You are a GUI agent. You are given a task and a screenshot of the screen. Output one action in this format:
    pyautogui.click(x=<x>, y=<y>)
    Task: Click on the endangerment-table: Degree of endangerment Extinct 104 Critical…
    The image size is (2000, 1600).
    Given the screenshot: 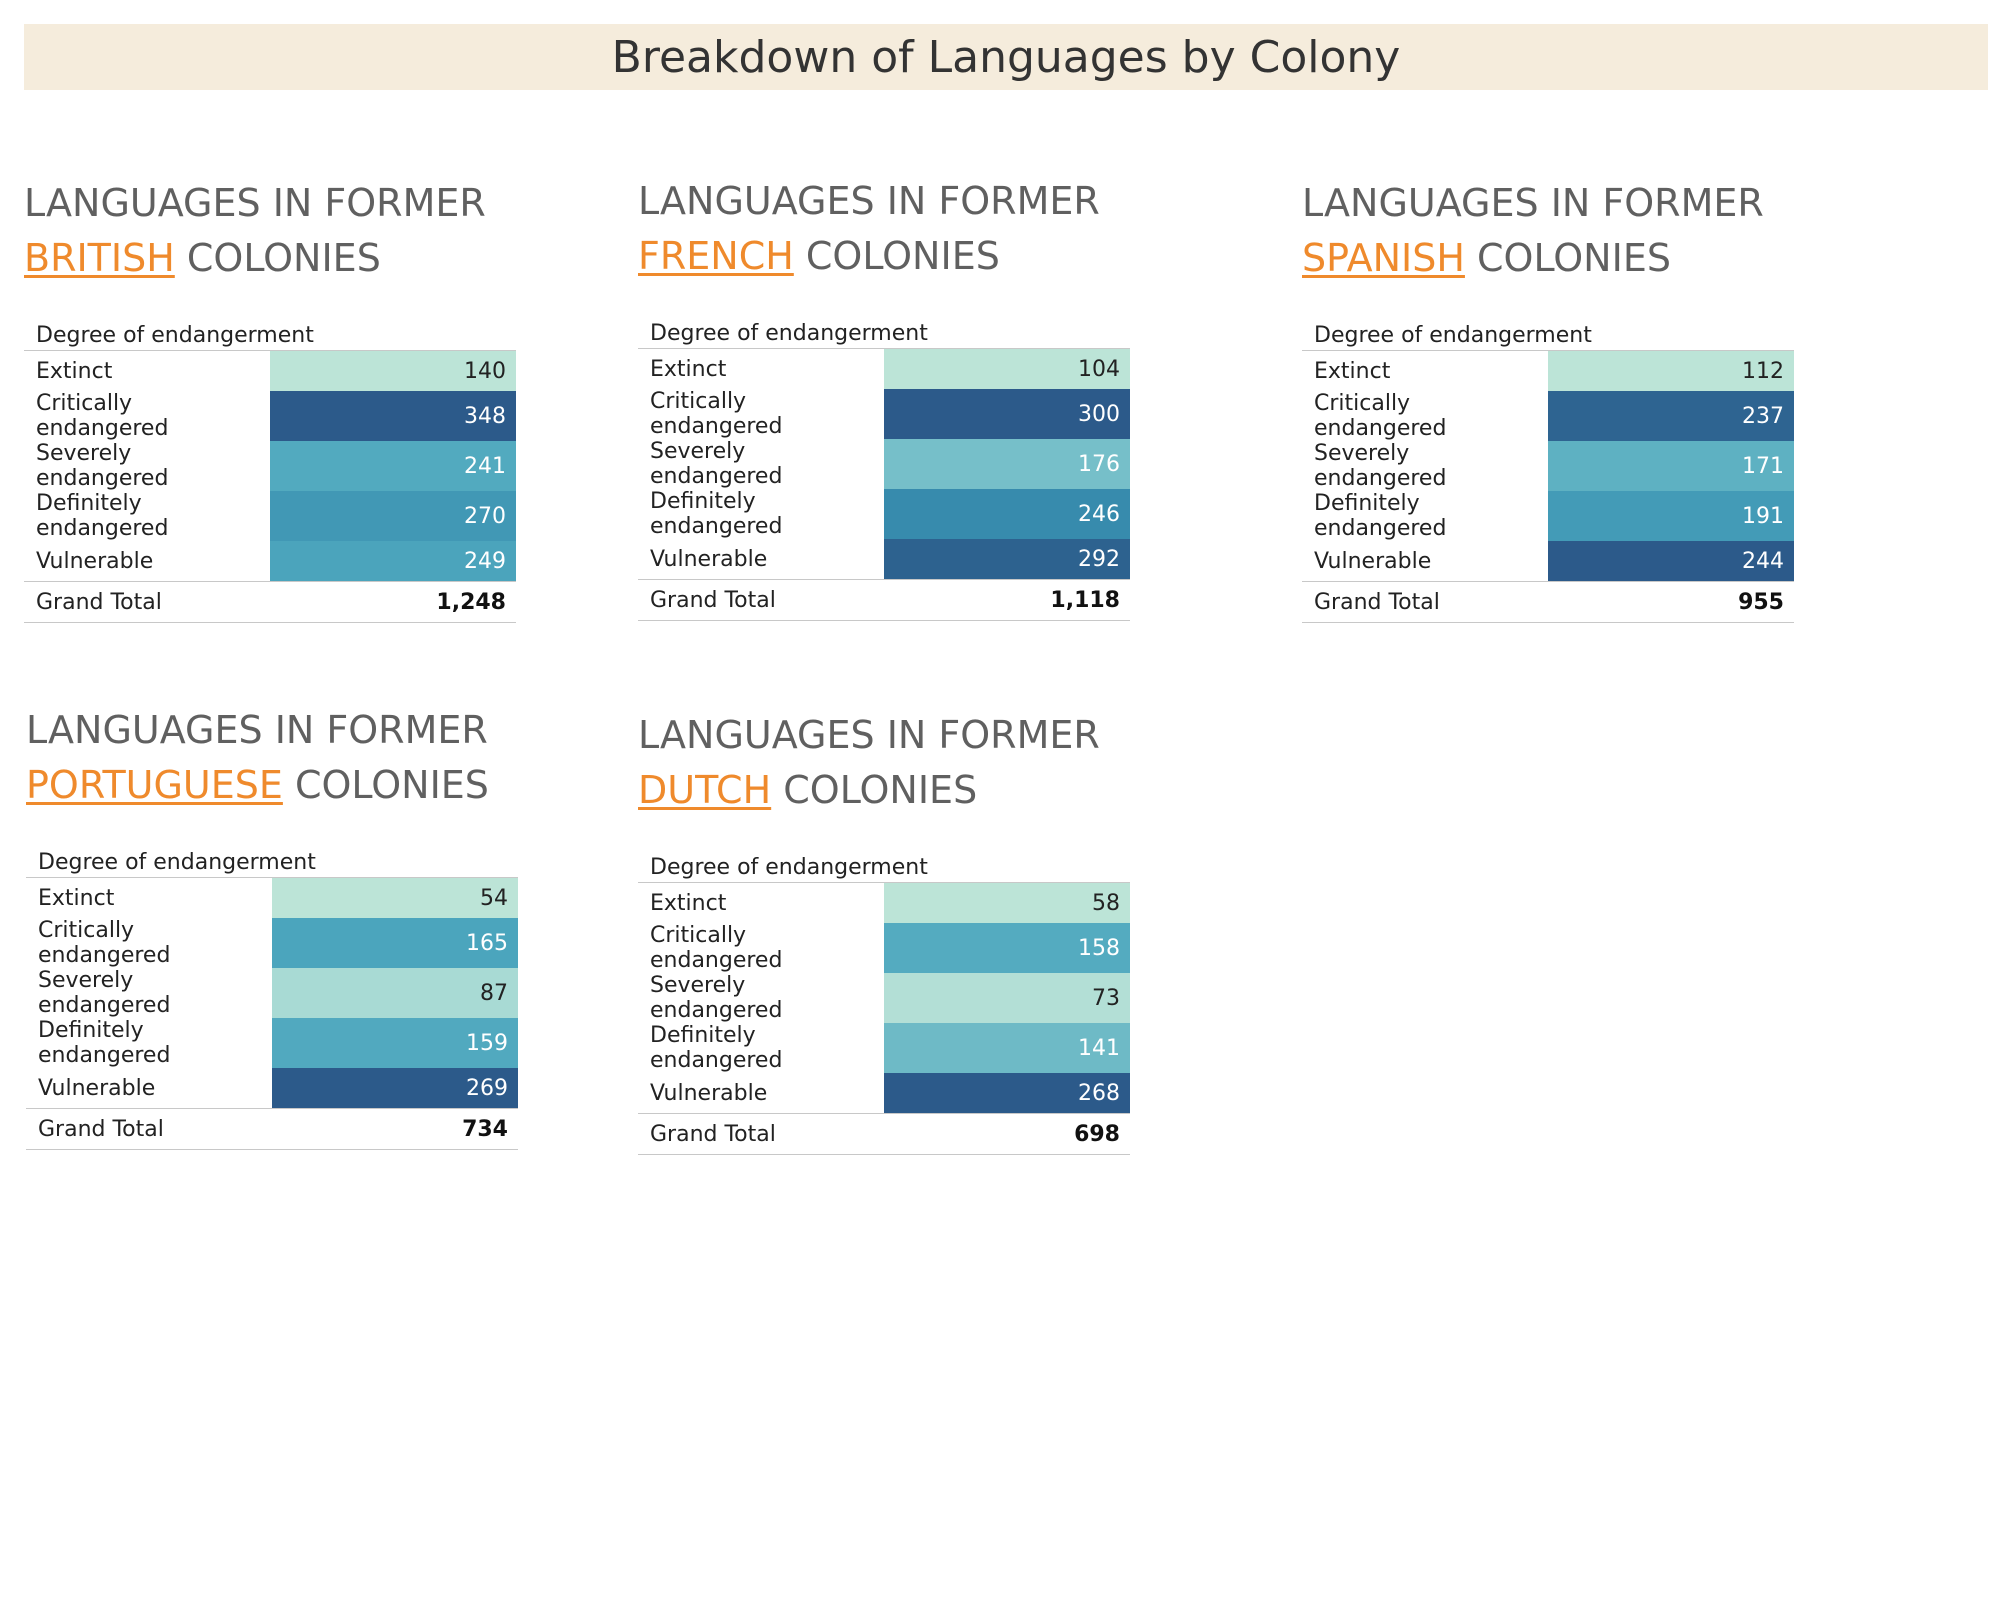 What is the action you would take?
    pyautogui.click(x=884, y=466)
    